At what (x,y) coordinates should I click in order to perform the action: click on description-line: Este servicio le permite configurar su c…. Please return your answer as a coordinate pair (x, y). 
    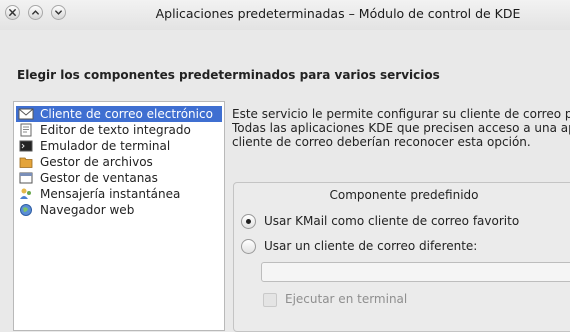
    Looking at the image, I should click on (401, 114).